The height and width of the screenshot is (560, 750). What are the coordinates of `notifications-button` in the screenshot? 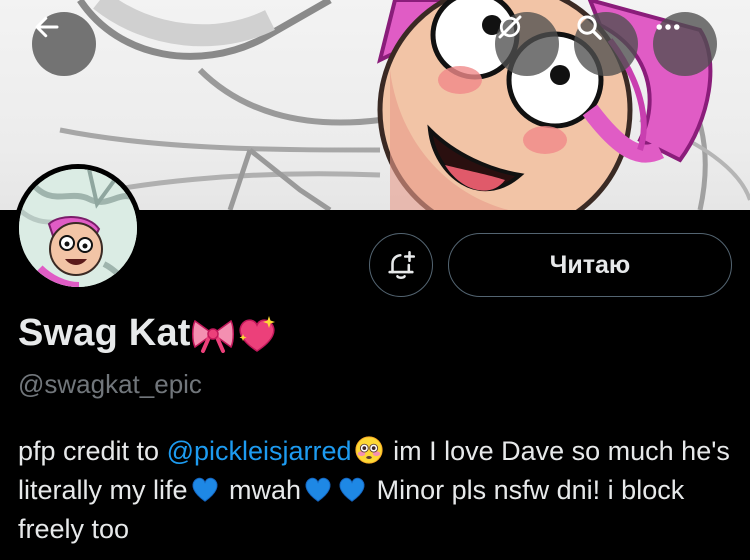 It's located at (401, 265).